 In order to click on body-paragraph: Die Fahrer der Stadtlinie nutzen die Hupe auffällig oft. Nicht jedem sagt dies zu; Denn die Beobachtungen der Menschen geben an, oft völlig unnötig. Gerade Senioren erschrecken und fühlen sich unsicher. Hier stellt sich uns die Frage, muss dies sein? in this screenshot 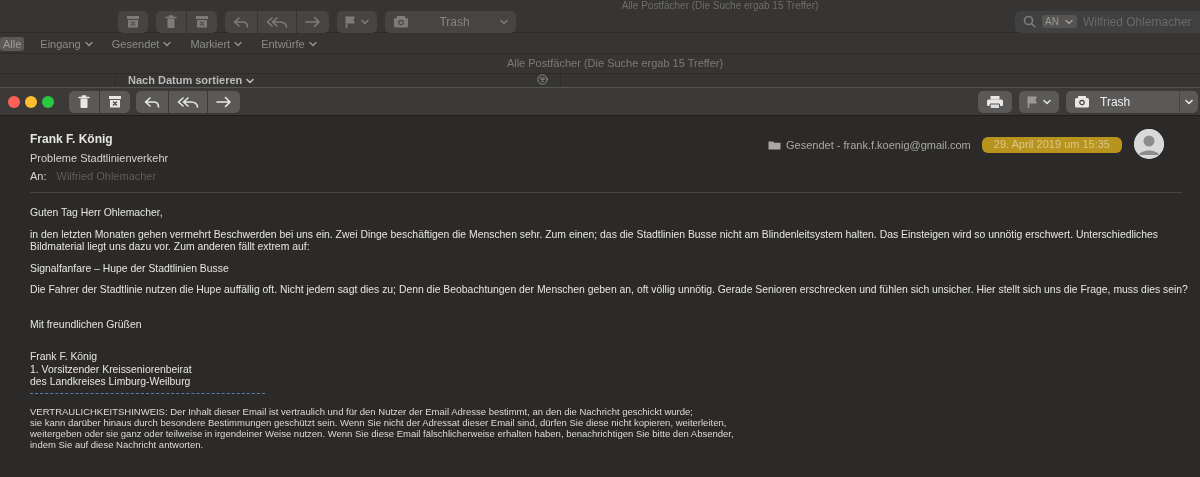, I will do `click(609, 290)`.